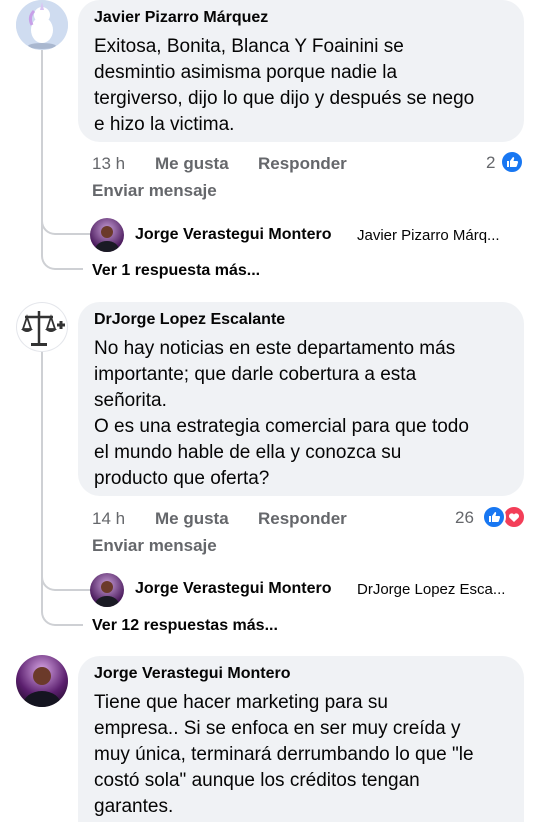 The width and height of the screenshot is (540, 822). Describe the element at coordinates (248, 452) in the screenshot. I see `comment-line: el mundo hable de ella y conozca su` at that location.